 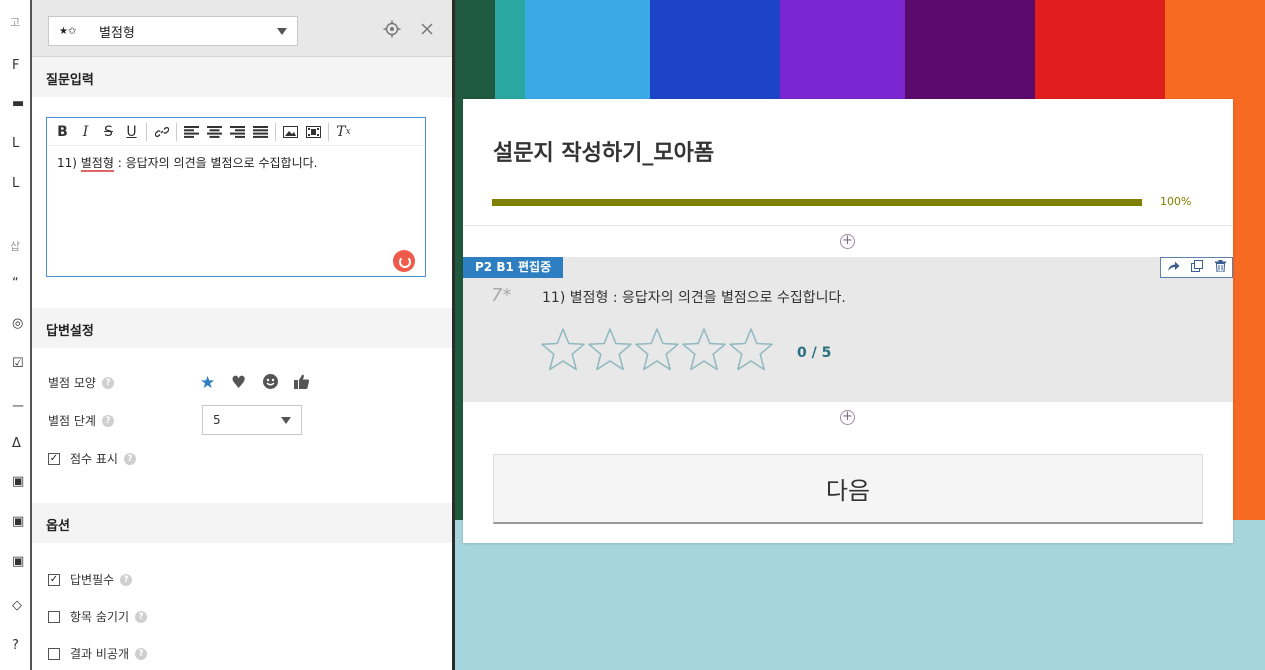 I want to click on next-button: 다음, so click(x=848, y=489).